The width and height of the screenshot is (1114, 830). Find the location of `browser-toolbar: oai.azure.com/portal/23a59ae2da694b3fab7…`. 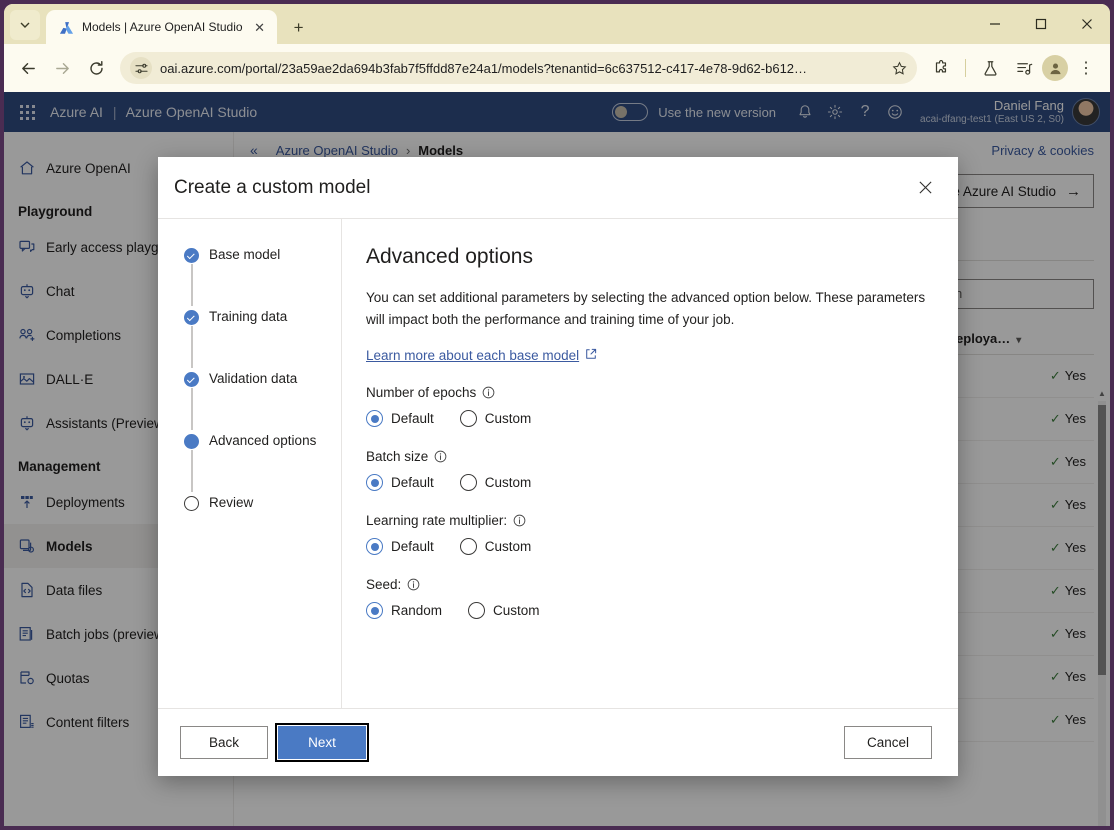

browser-toolbar: oai.azure.com/portal/23a59ae2da694b3fab7… is located at coordinates (557, 68).